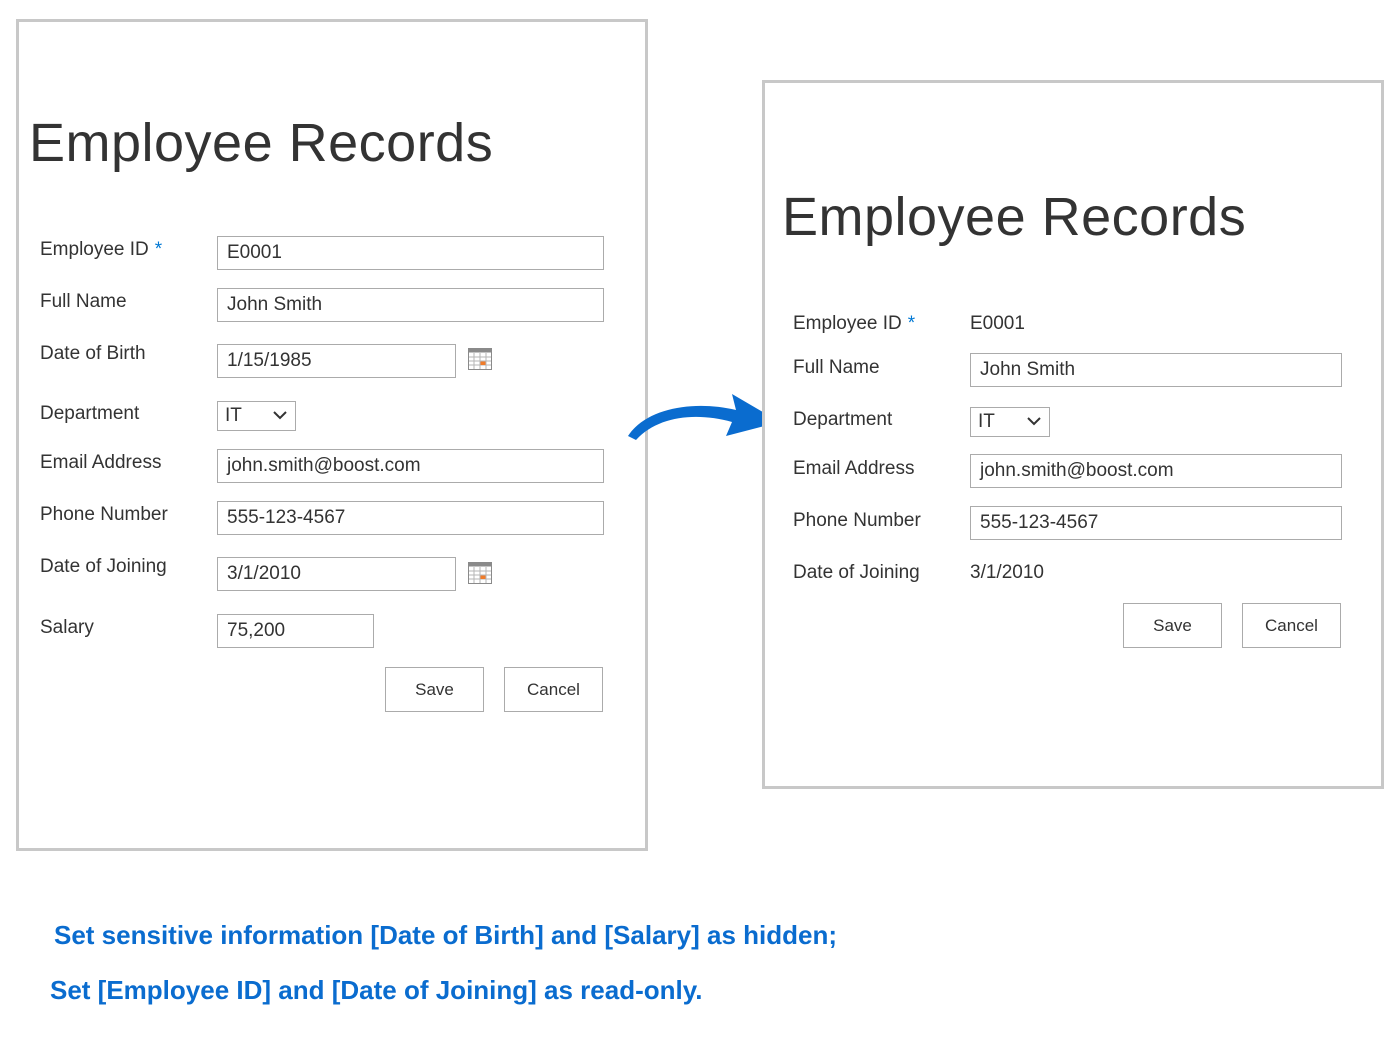  I want to click on salary-label: Salary, so click(67, 627).